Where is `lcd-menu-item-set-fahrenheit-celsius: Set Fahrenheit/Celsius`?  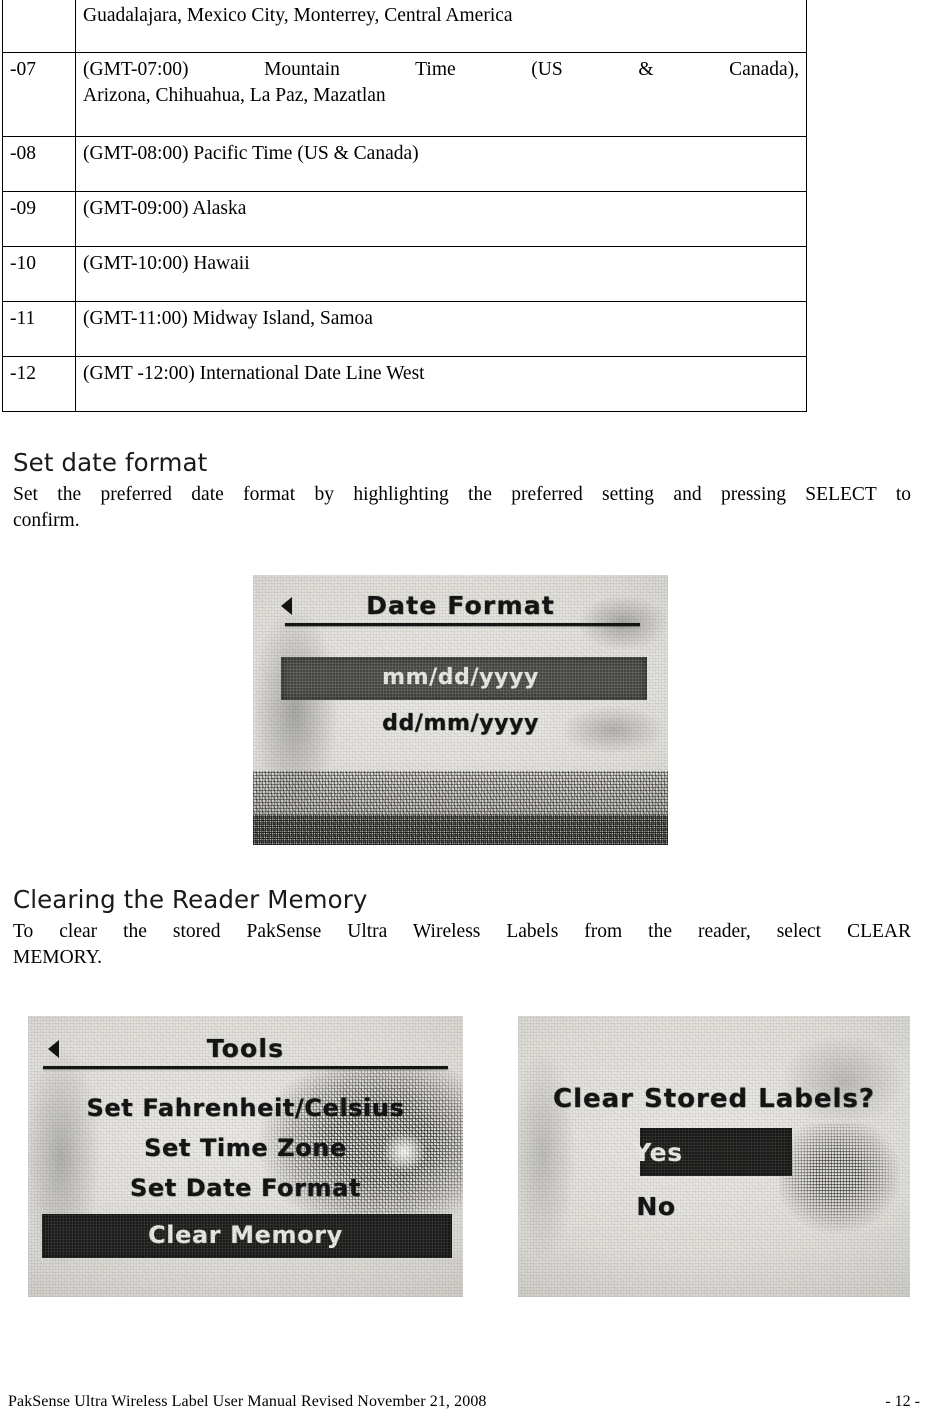
lcd-menu-item-set-fahrenheit-celsius: Set Fahrenheit/Celsius is located at coordinates (245, 1108).